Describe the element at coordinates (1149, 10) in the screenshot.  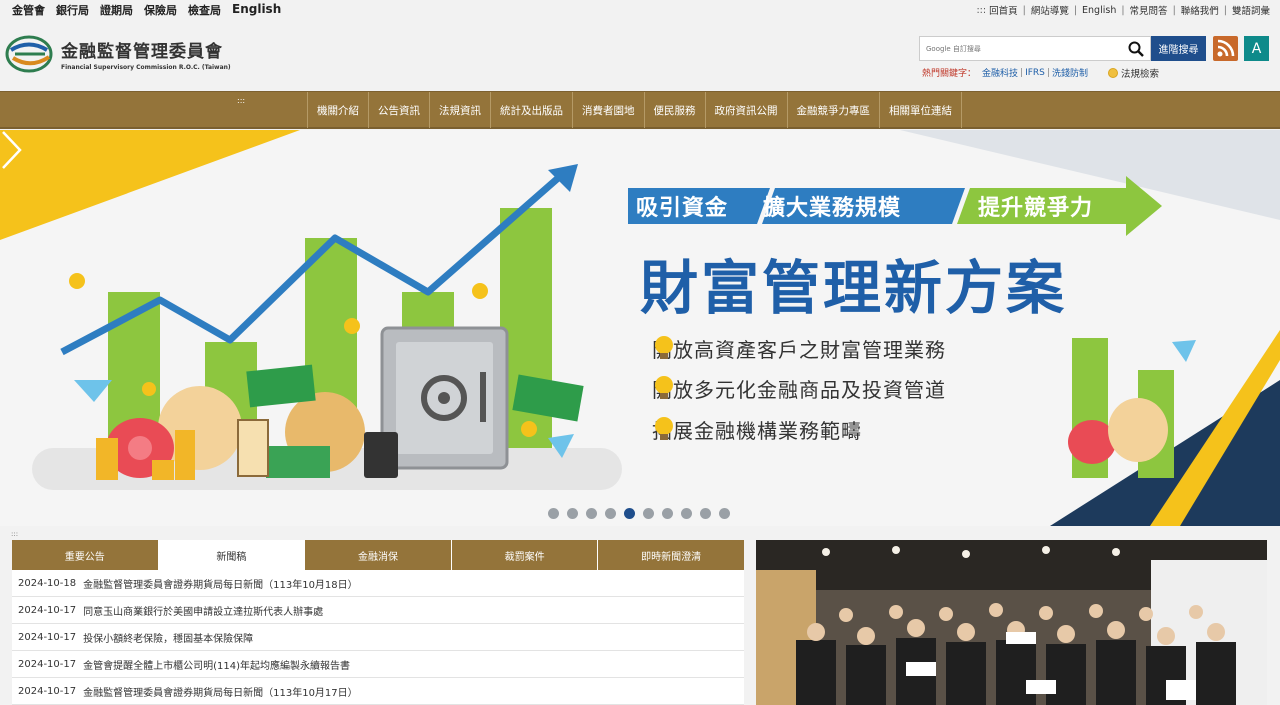
I see `util-link-faq: 常見問答` at that location.